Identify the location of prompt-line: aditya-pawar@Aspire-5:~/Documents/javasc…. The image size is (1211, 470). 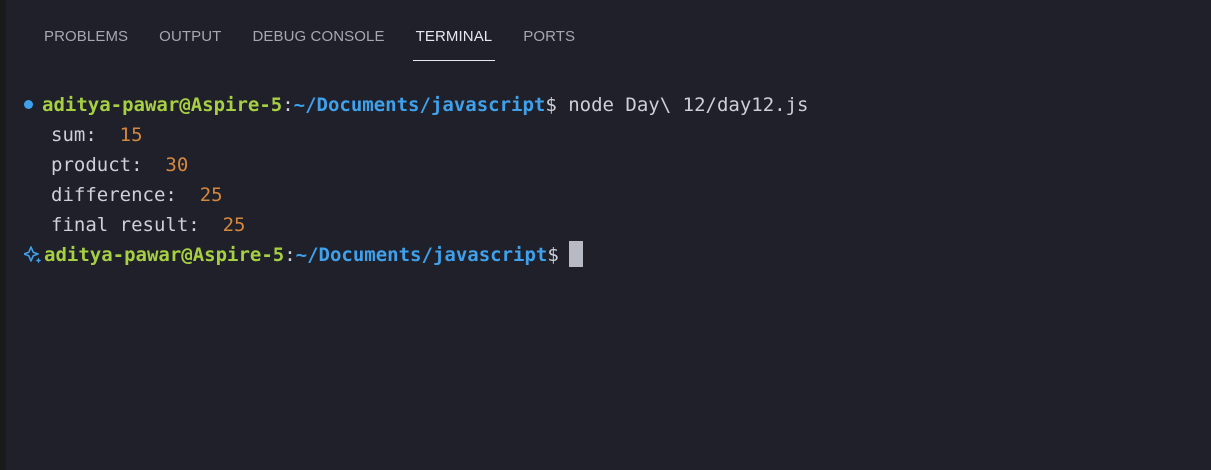
(612, 255).